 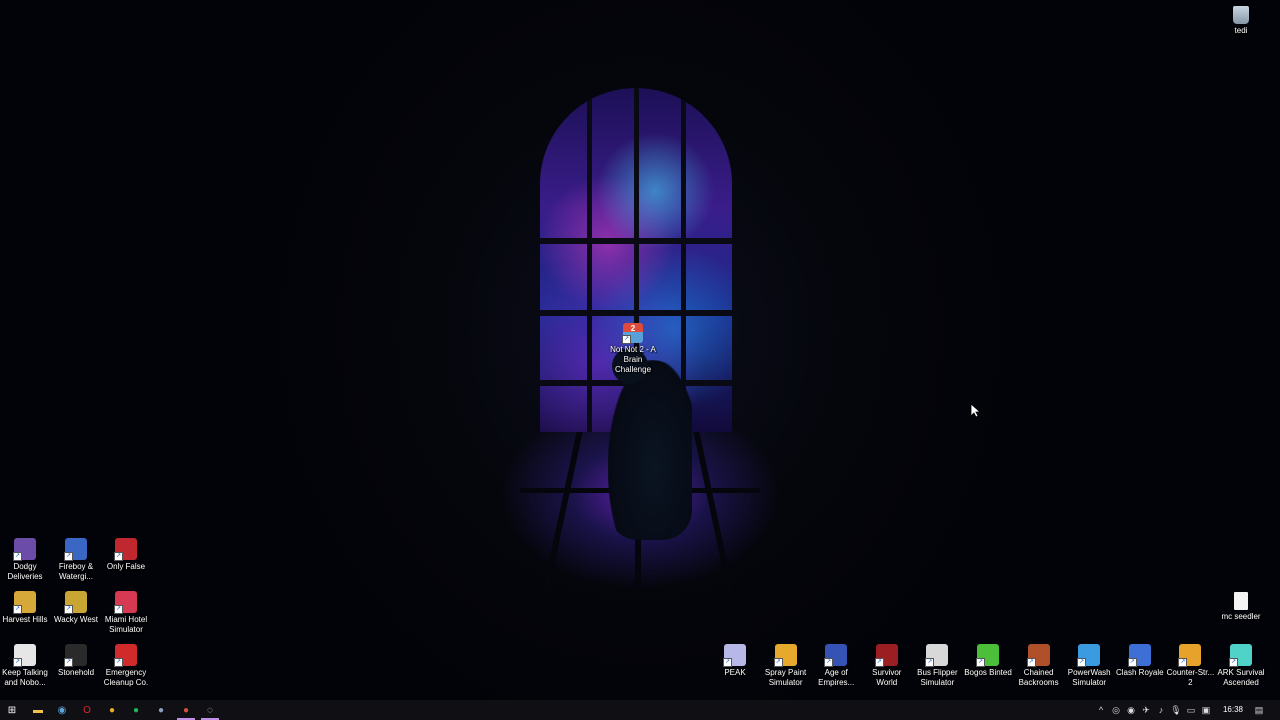 I want to click on desktop-icon-tedi: tedi, so click(x=1241, y=21).